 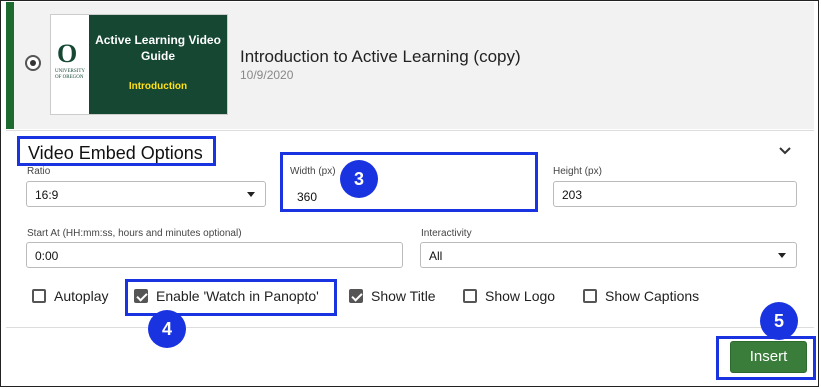 I want to click on show-captions-checkbox: Show Captions, so click(x=641, y=296).